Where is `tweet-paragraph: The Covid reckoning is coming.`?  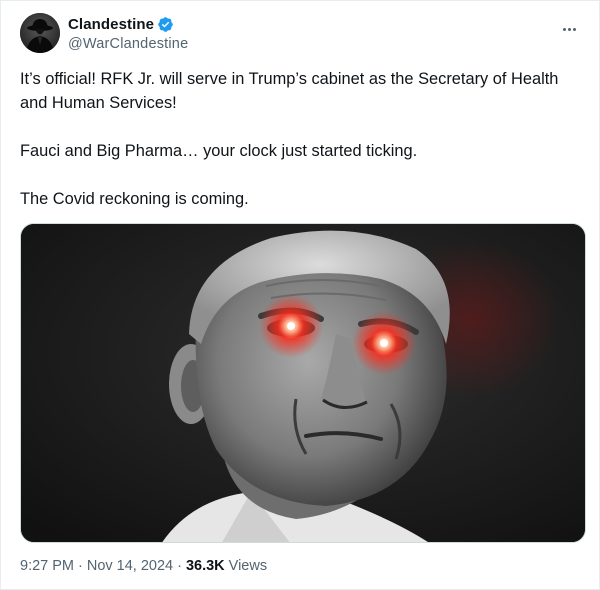
tweet-paragraph: The Covid reckoning is coming. is located at coordinates (134, 199).